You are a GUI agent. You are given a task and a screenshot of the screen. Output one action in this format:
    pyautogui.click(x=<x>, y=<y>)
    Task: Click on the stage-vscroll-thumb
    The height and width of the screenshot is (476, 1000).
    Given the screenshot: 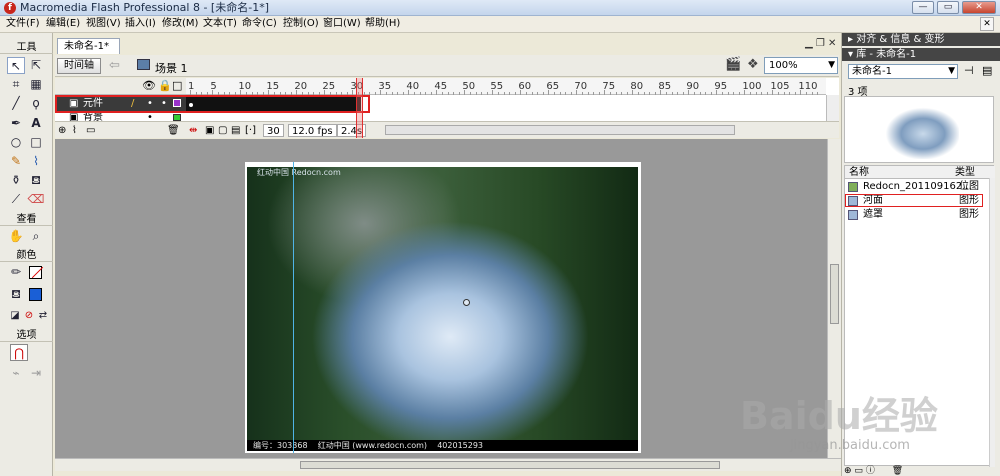 What is the action you would take?
    pyautogui.click(x=834, y=294)
    